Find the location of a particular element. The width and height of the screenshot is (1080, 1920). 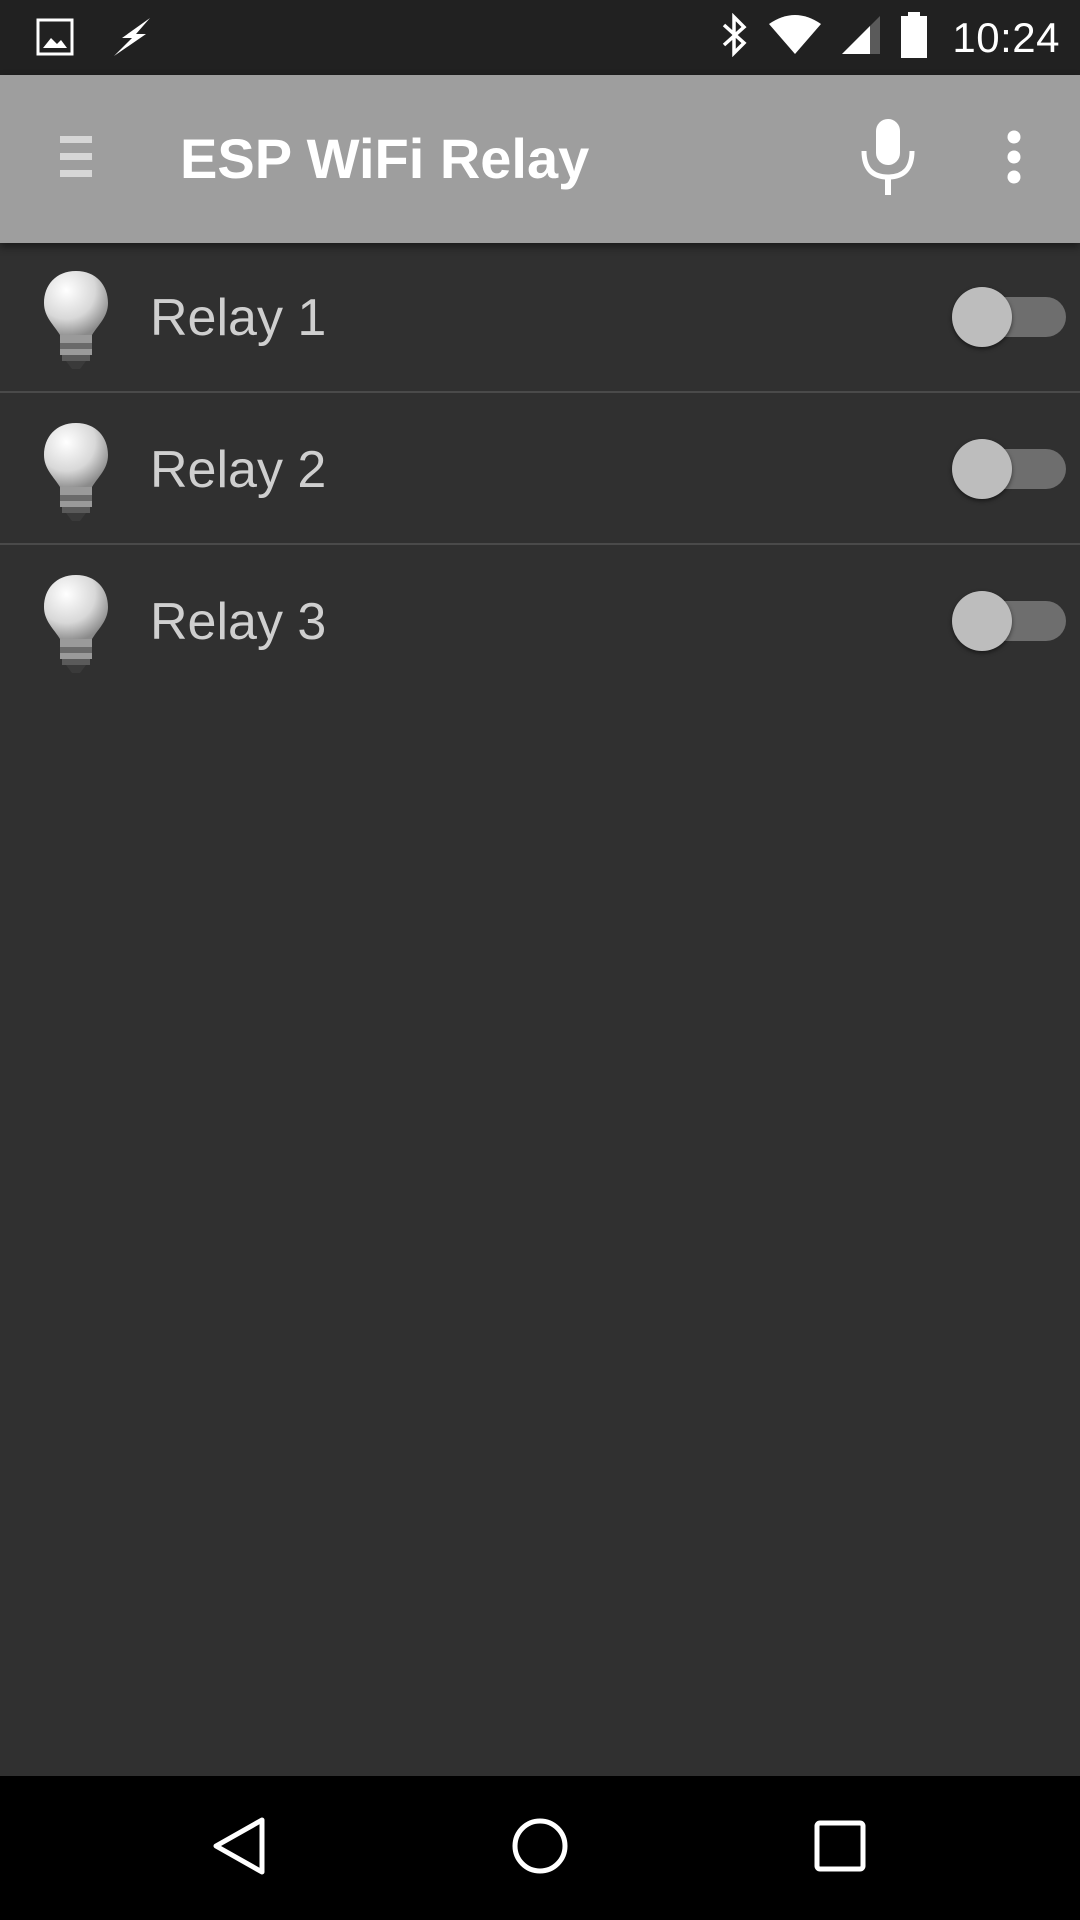

gallery-notification-icon is located at coordinates (55, 39).